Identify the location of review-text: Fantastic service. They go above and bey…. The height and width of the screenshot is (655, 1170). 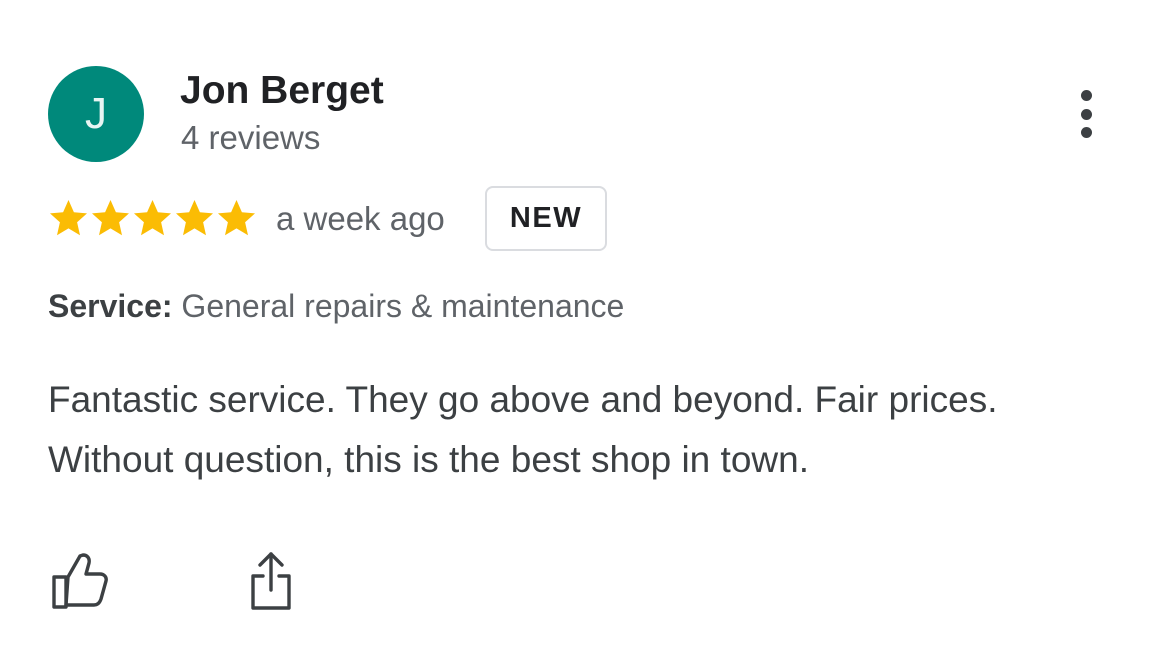
(523, 429).